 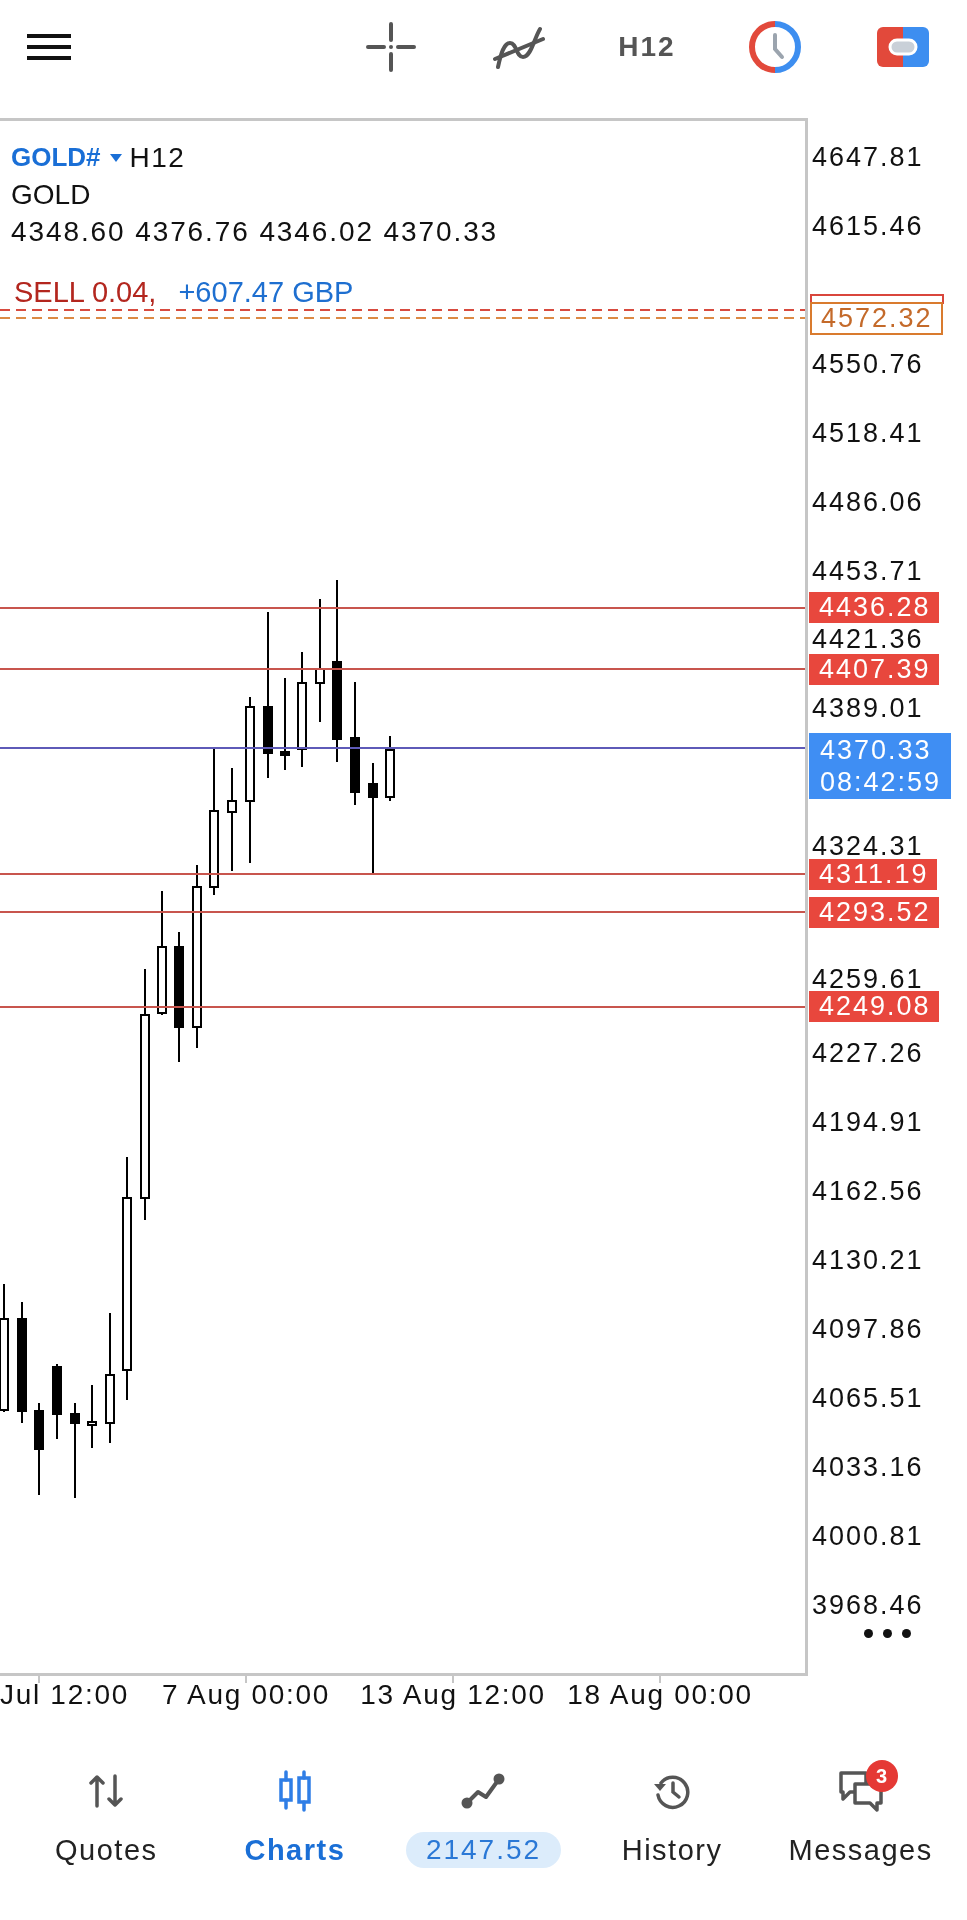 What do you see at coordinates (115, 157) in the screenshot?
I see `caret-icon` at bounding box center [115, 157].